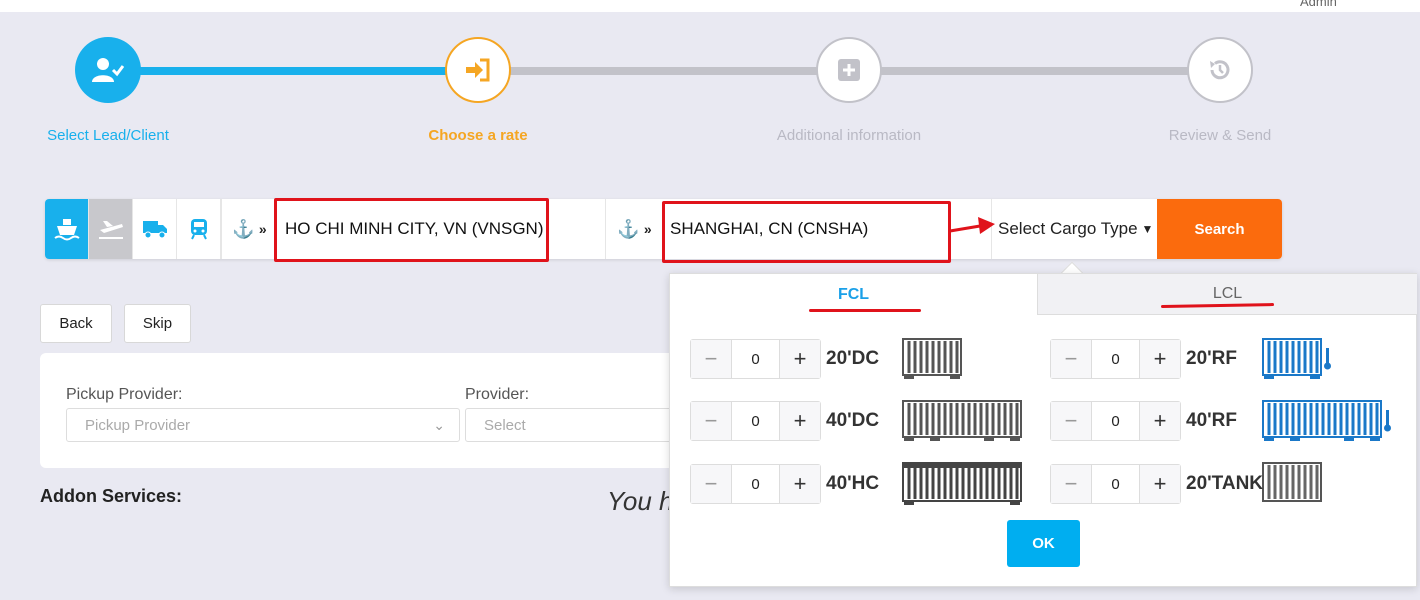 This screenshot has height=600, width=1420. I want to click on container-40hc-icon, so click(962, 483).